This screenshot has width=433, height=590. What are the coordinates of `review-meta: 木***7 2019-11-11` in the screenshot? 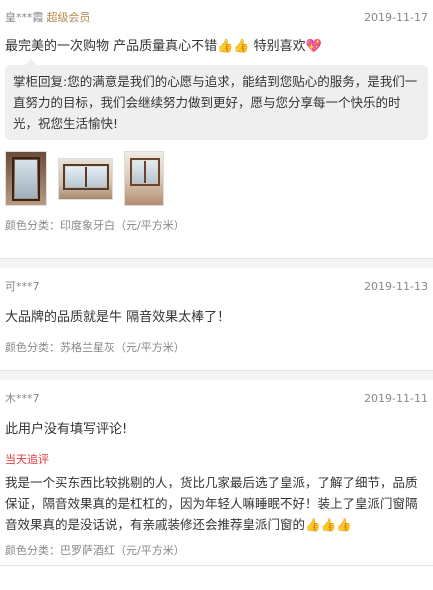 It's located at (216, 398).